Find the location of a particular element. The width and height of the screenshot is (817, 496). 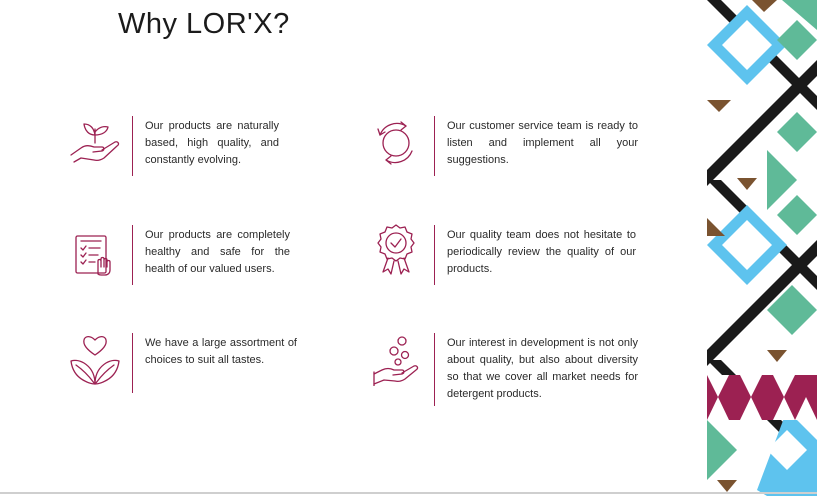

bottom-divider is located at coordinates (408, 493).